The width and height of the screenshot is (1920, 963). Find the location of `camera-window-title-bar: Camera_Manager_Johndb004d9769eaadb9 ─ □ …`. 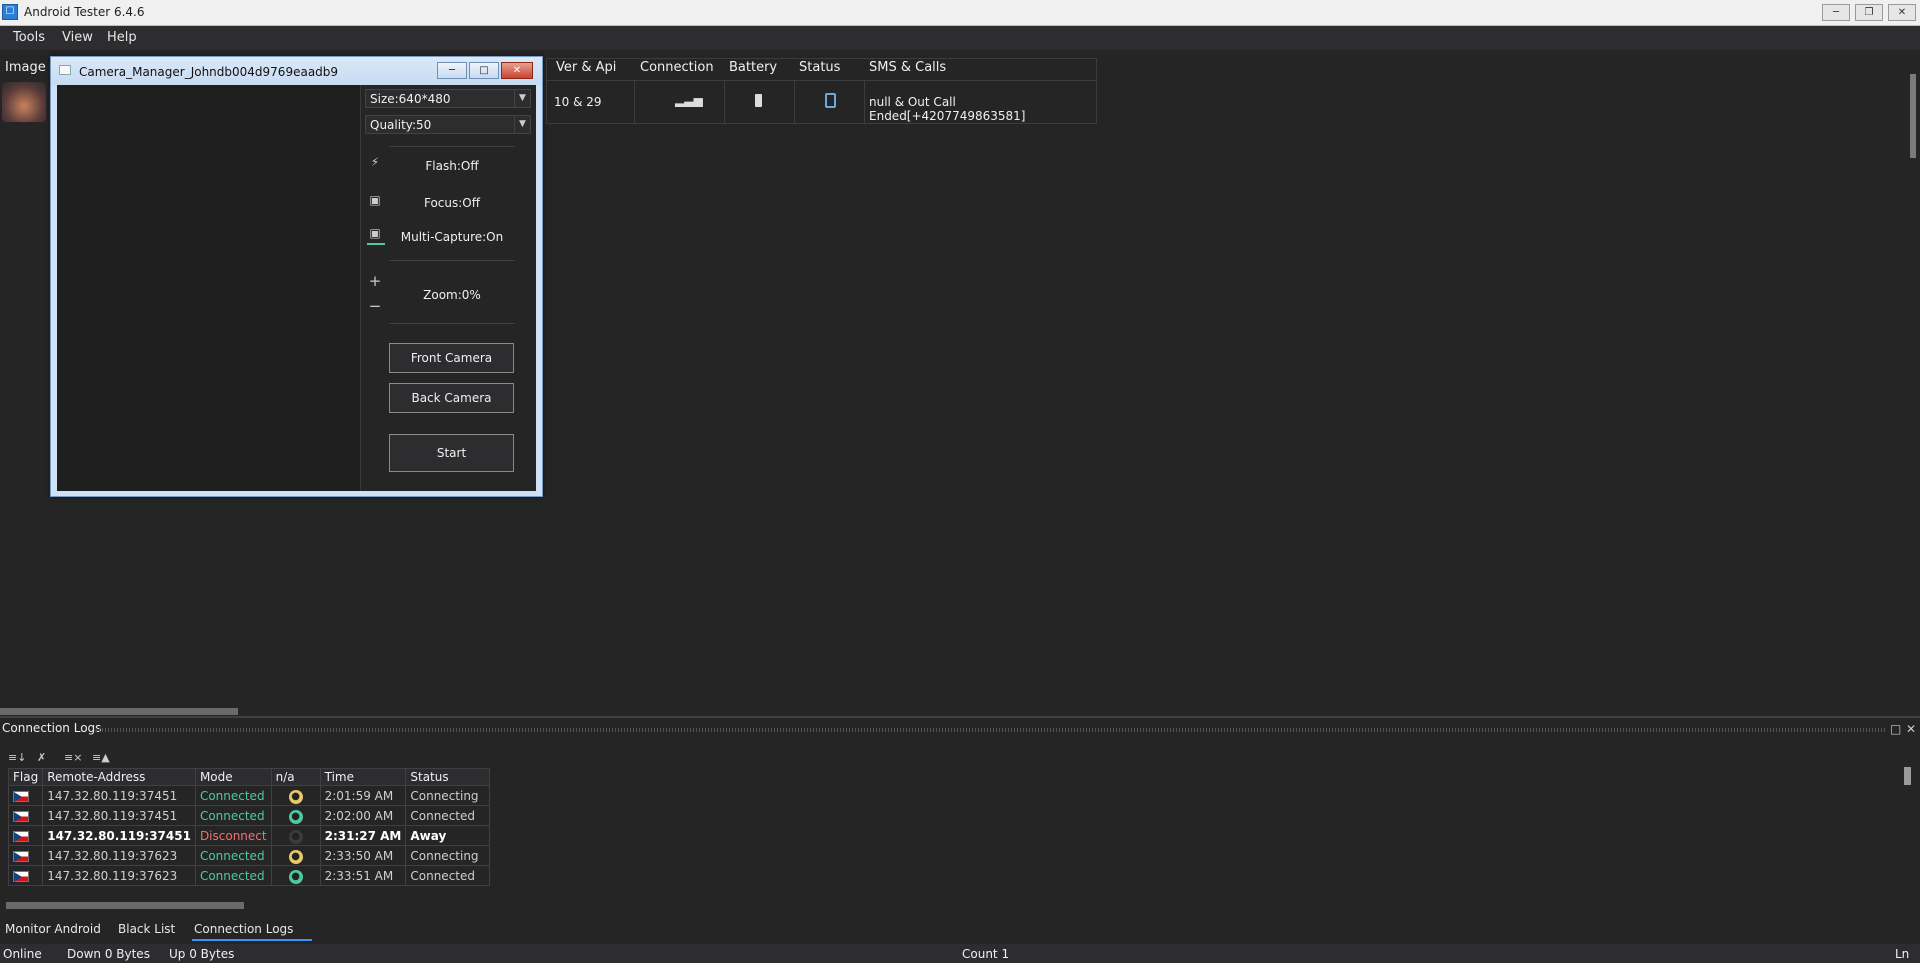

camera-window-title-bar: Camera_Manager_Johndb004d9769eaadb9 ─ □ … is located at coordinates (296, 71).